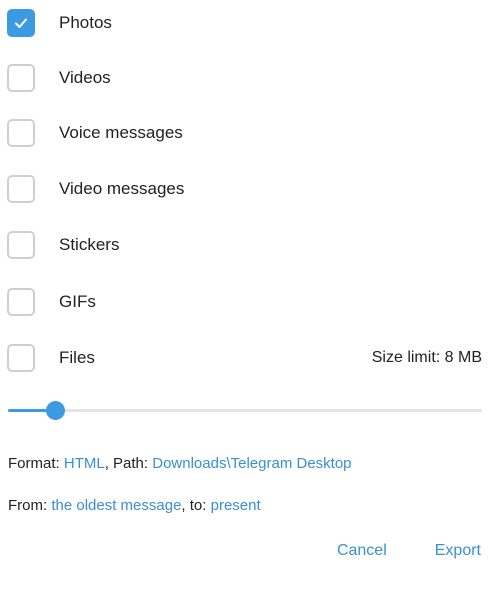 The image size is (489, 594). What do you see at coordinates (198, 505) in the screenshot?
I see `to-label: to:` at bounding box center [198, 505].